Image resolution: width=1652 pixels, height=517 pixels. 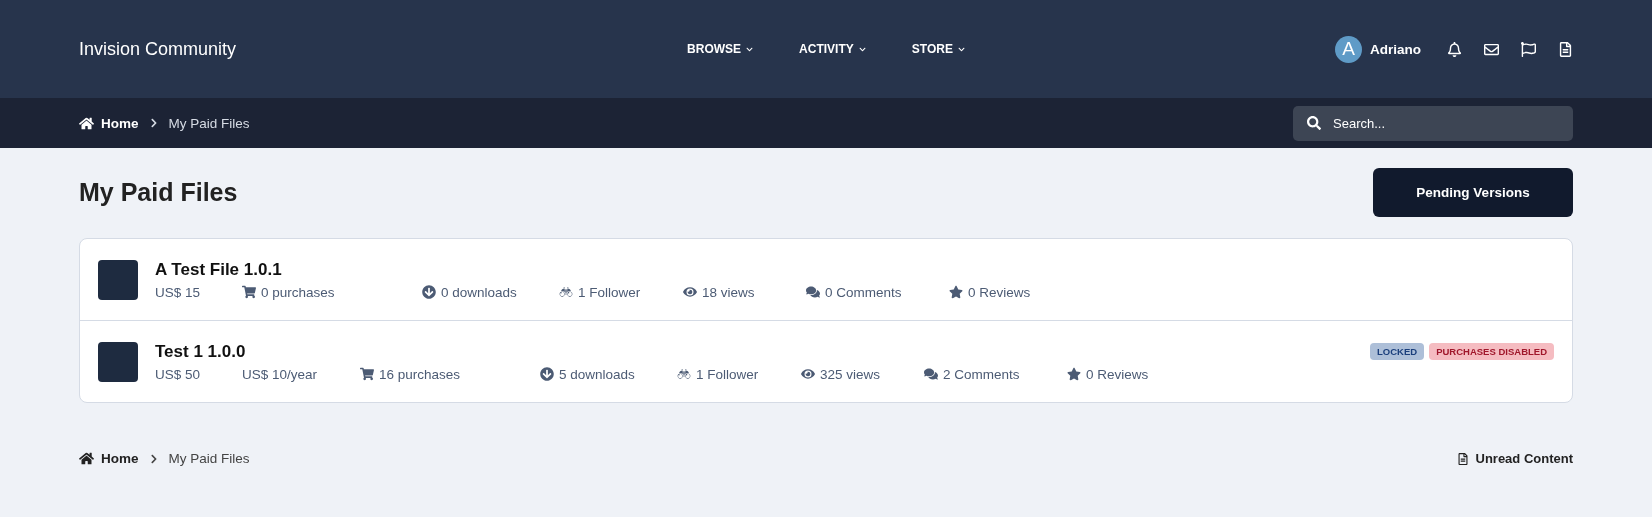 I want to click on nav-menu-item: ACTIVITY, so click(x=832, y=49).